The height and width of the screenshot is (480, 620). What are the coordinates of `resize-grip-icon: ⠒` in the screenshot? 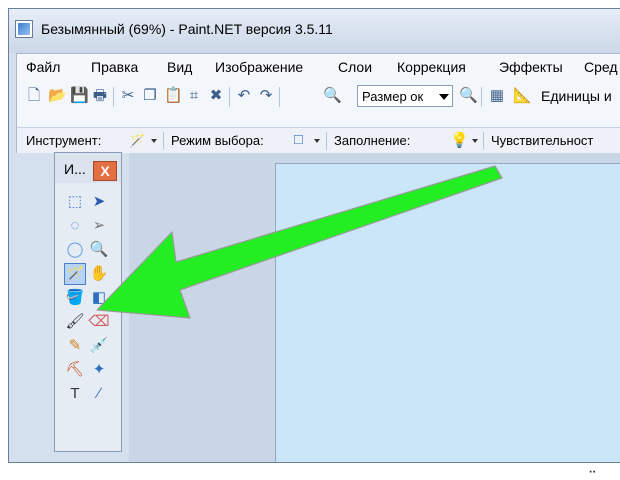 It's located at (592, 473).